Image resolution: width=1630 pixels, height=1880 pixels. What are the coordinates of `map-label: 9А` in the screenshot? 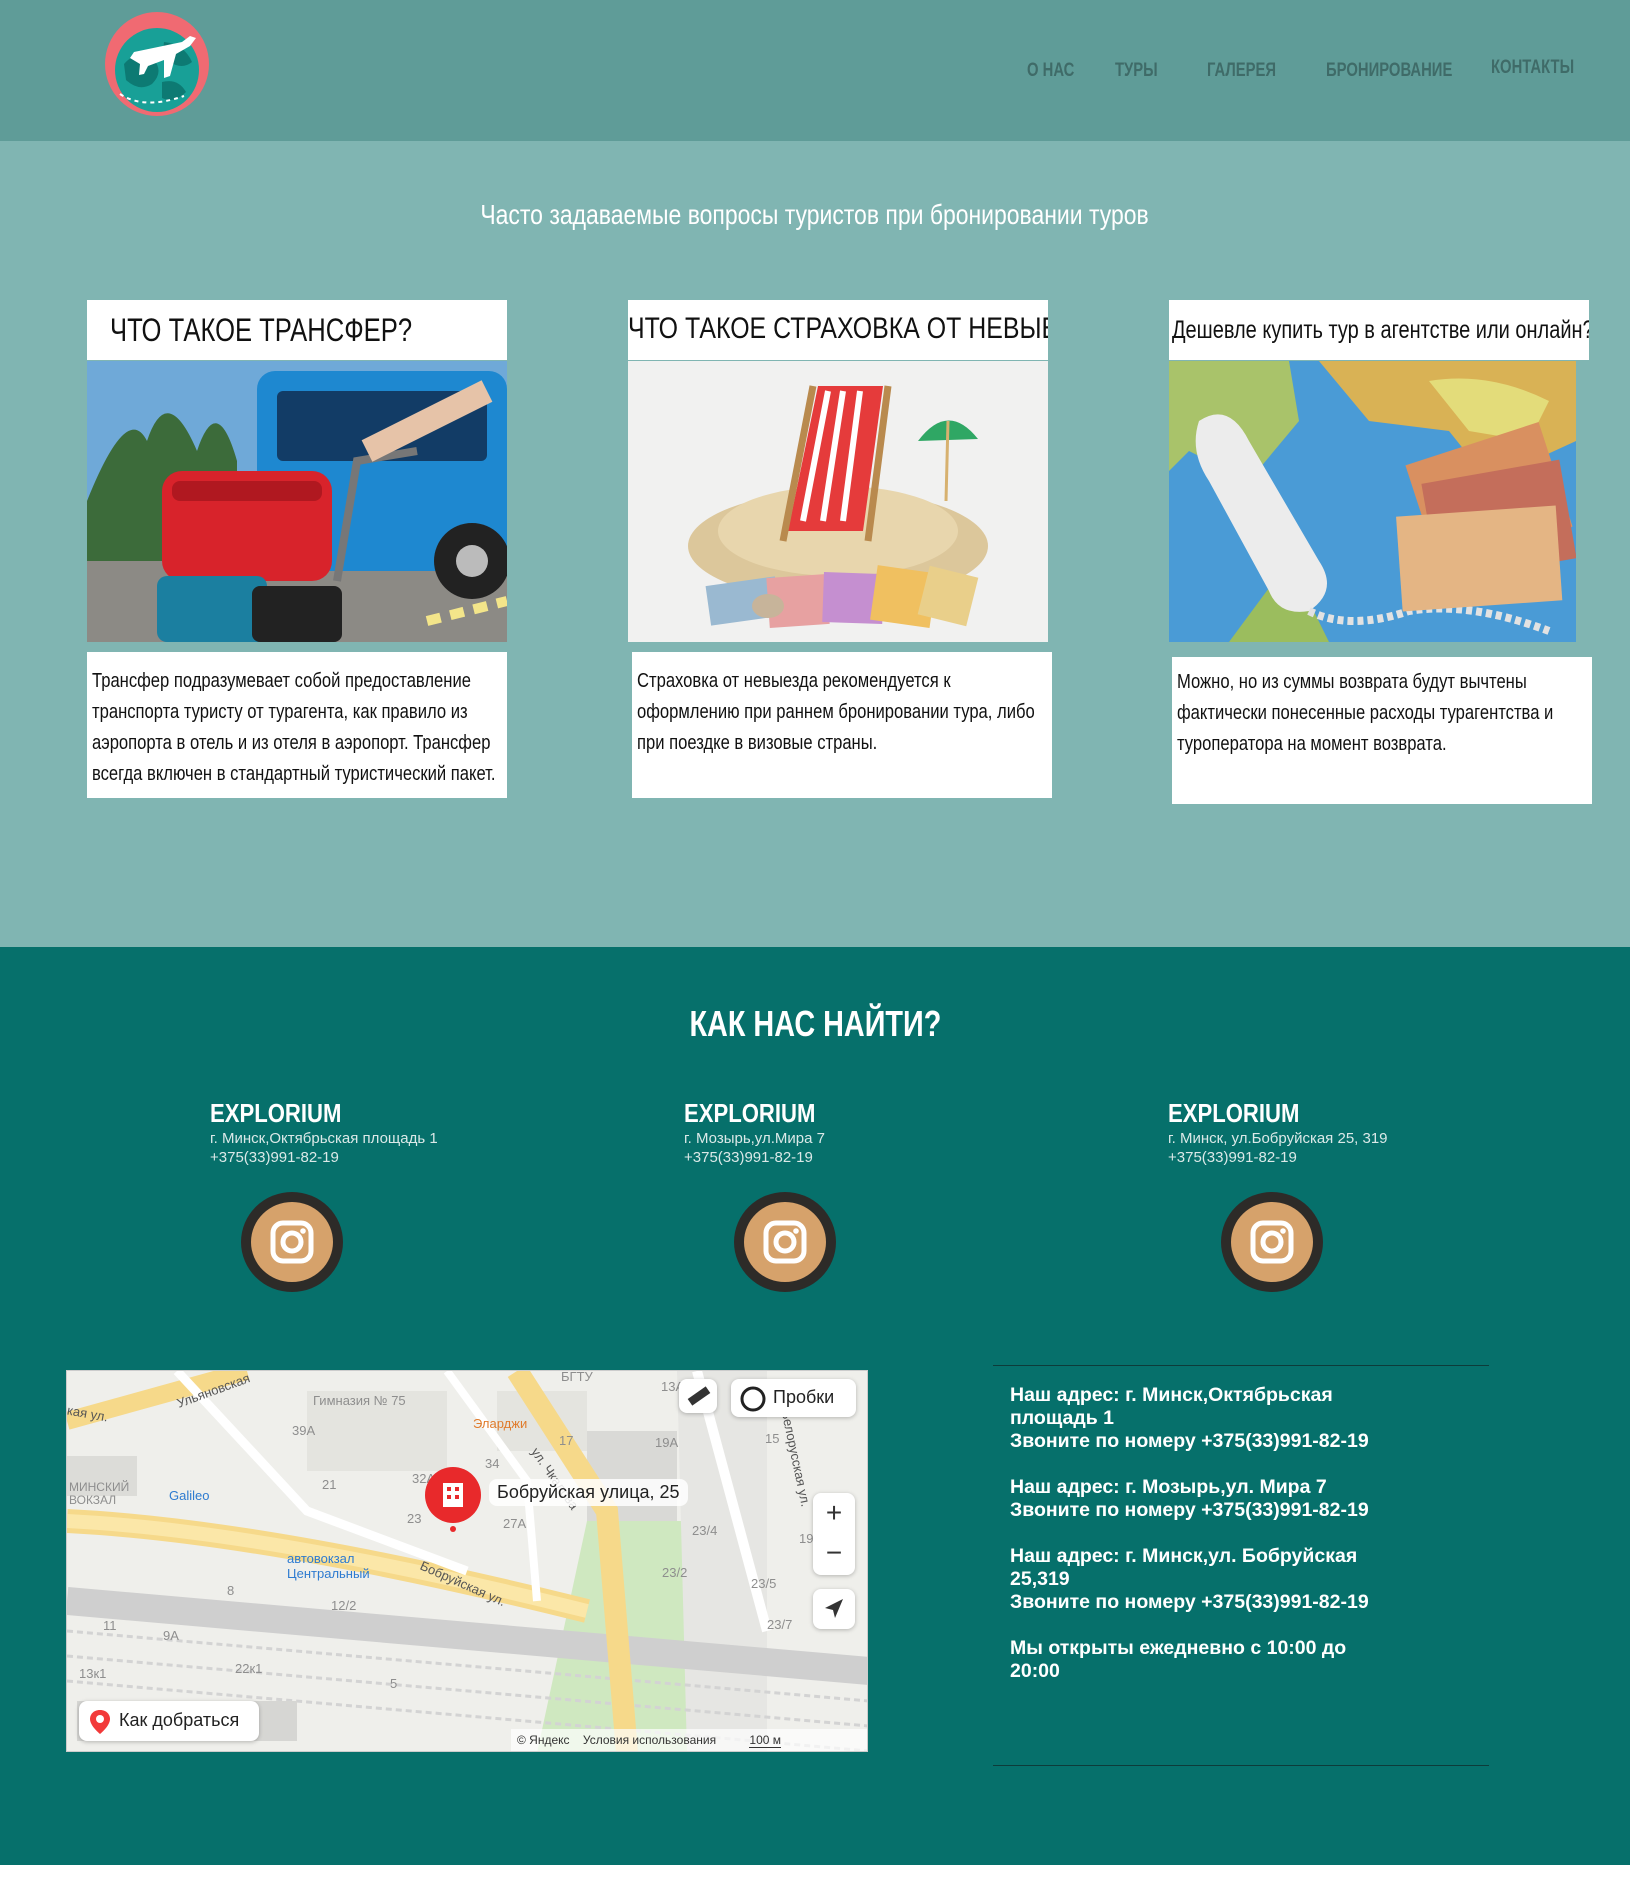 It's located at (171, 1635).